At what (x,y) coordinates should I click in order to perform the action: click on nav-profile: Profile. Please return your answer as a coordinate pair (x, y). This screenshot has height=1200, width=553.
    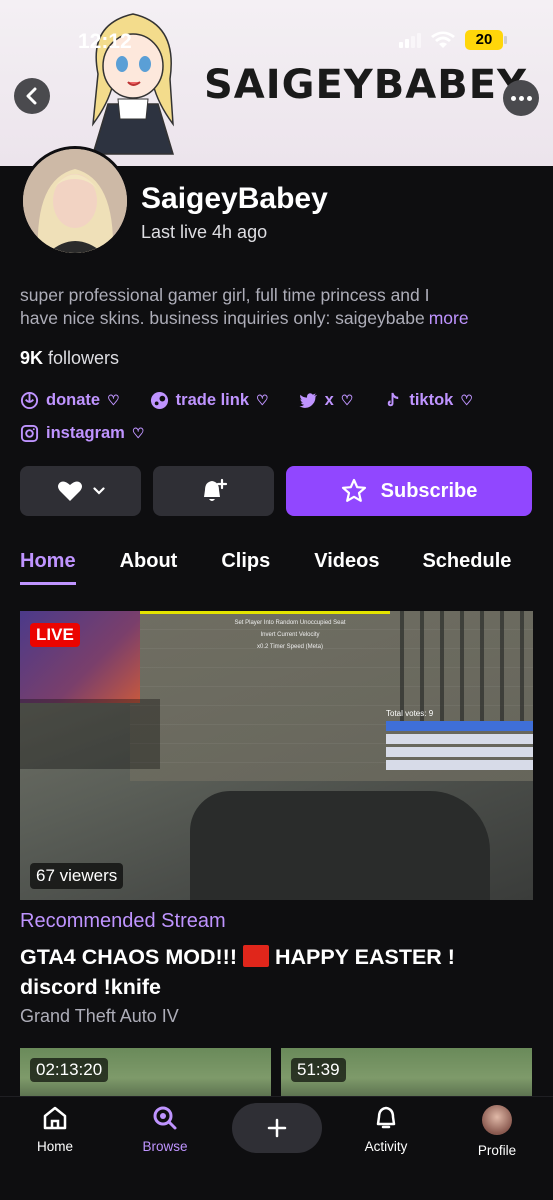
    Looking at the image, I should click on (497, 1131).